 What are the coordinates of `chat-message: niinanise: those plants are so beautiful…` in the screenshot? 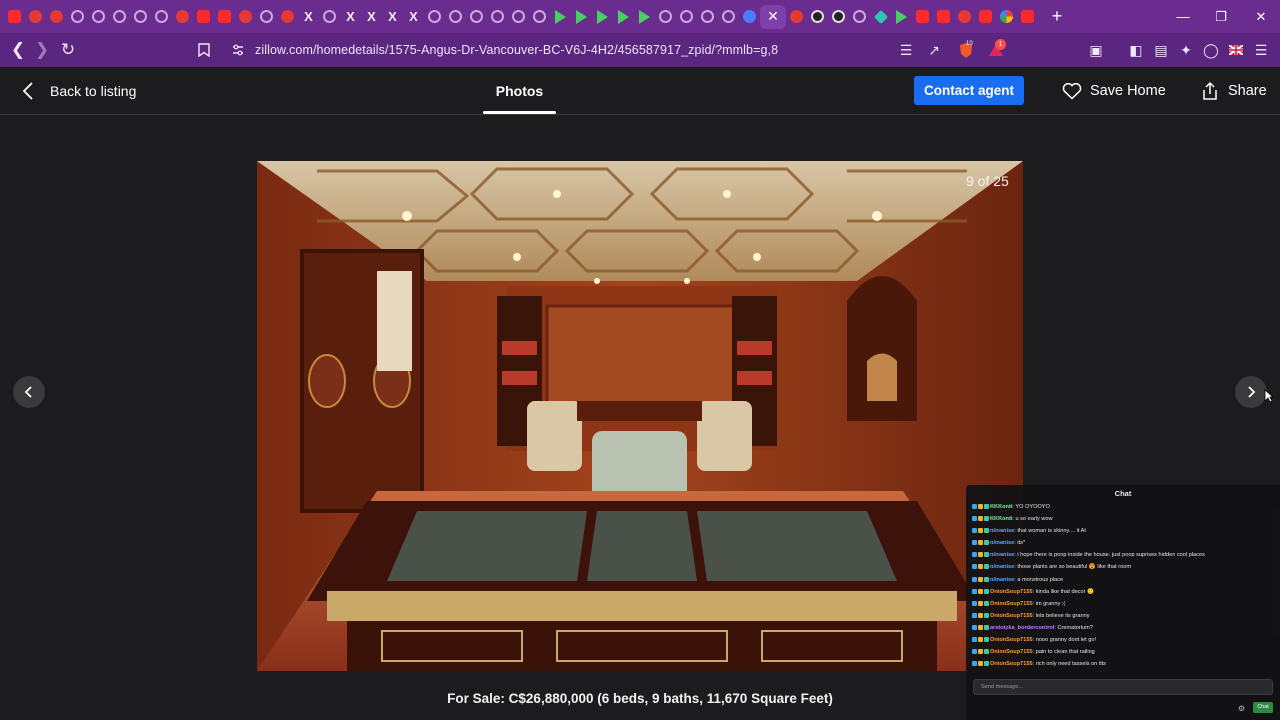 It's located at (1124, 567).